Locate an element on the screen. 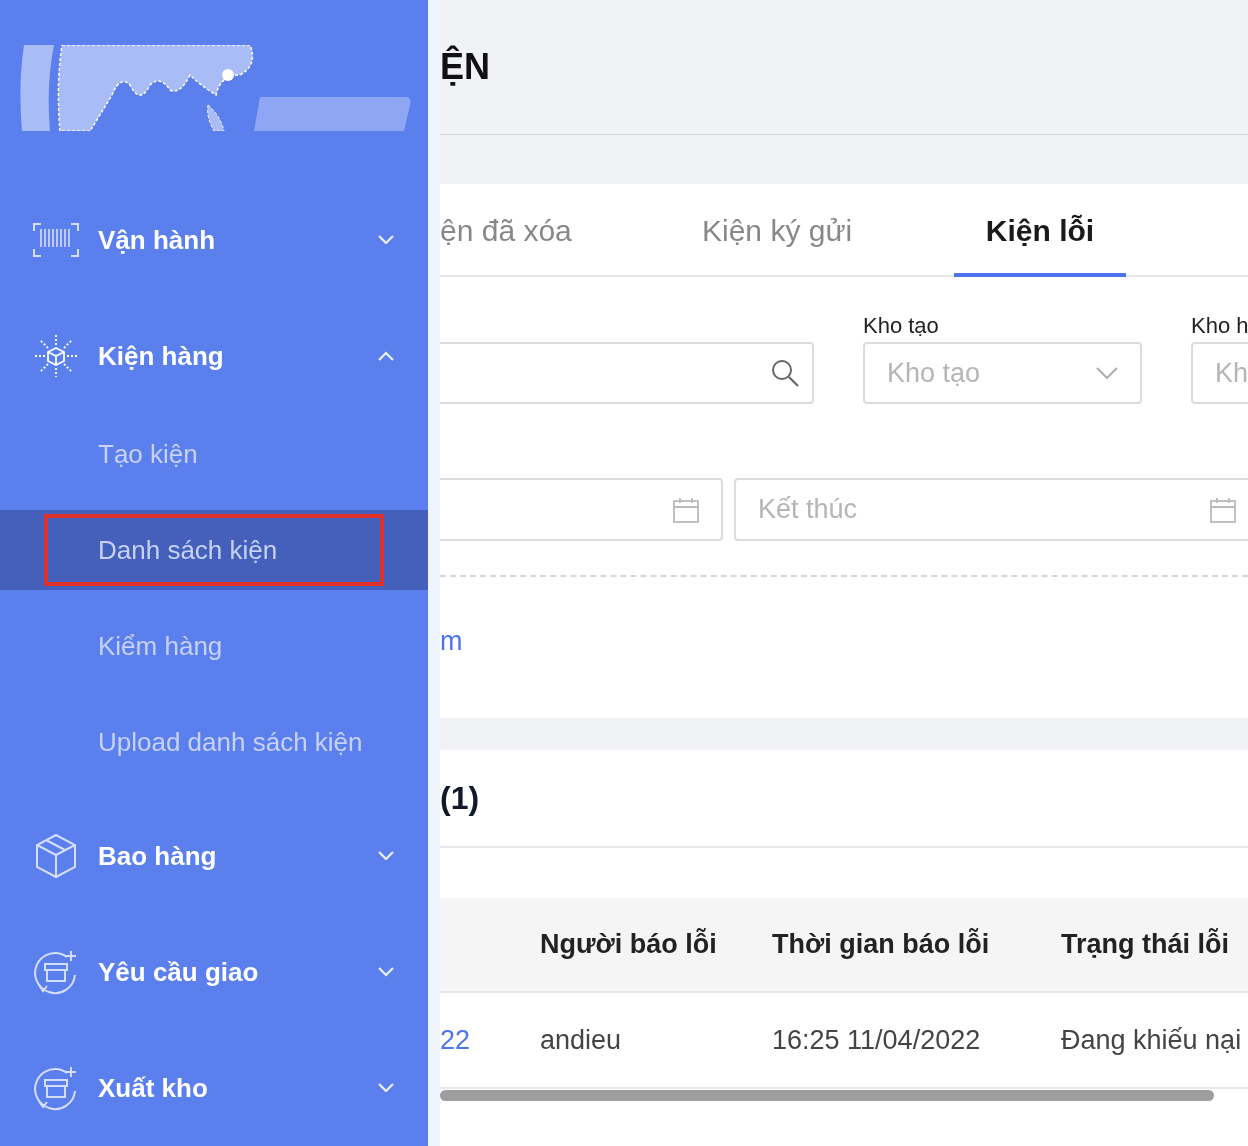 The image size is (1248, 1146). sidebar-submenu-item: Danh sách kiện is located at coordinates (214, 550).